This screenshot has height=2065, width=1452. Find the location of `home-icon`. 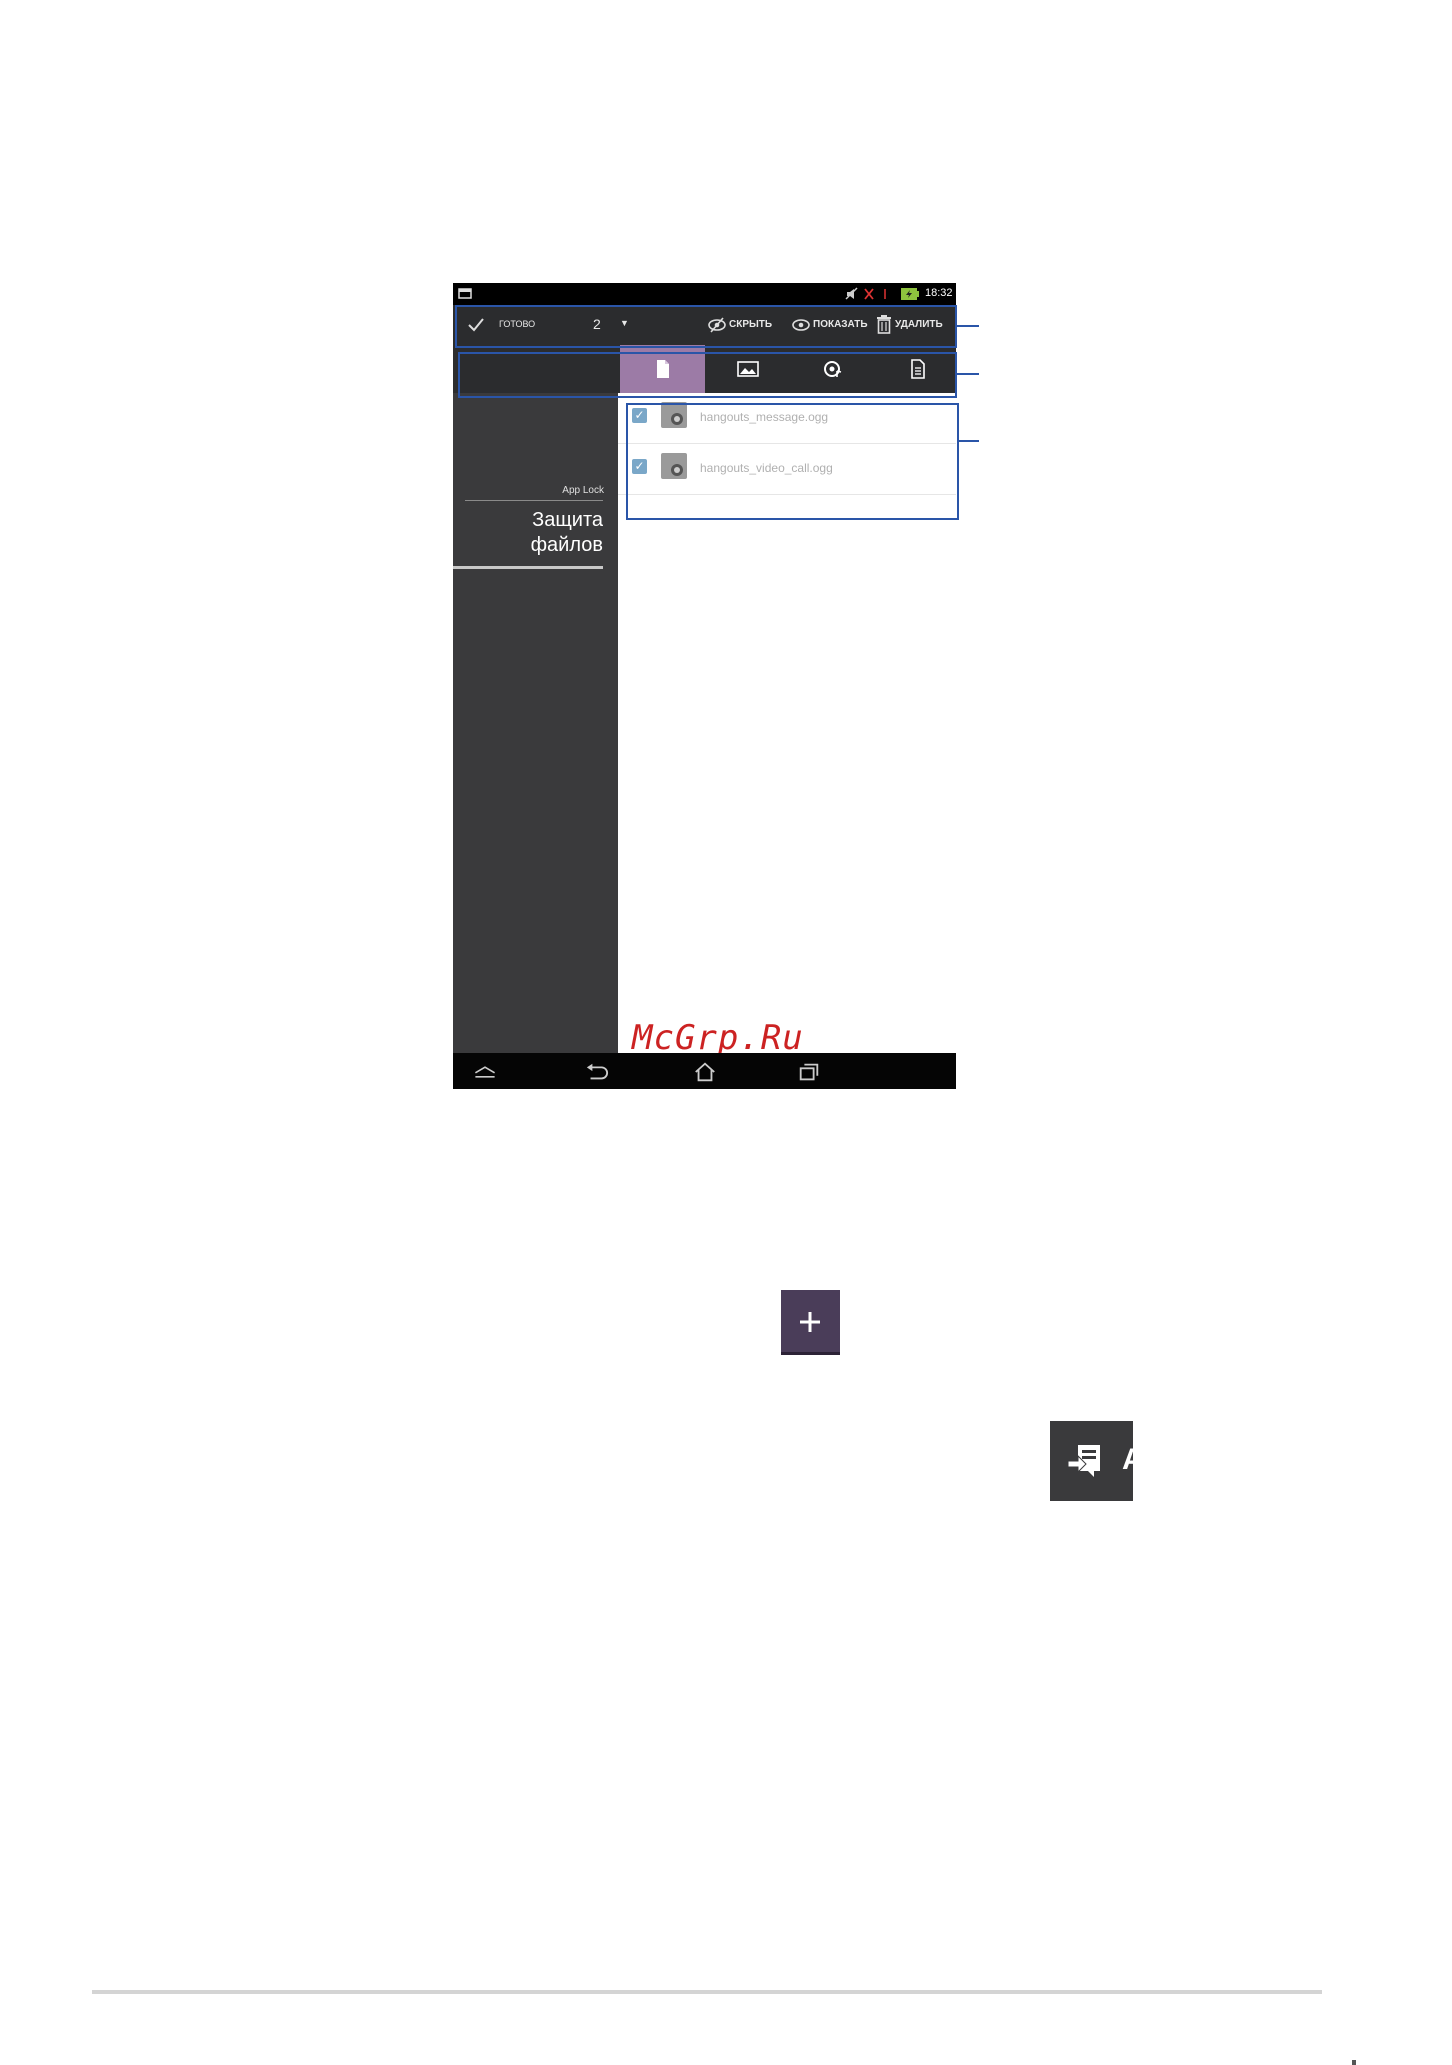

home-icon is located at coordinates (705, 1072).